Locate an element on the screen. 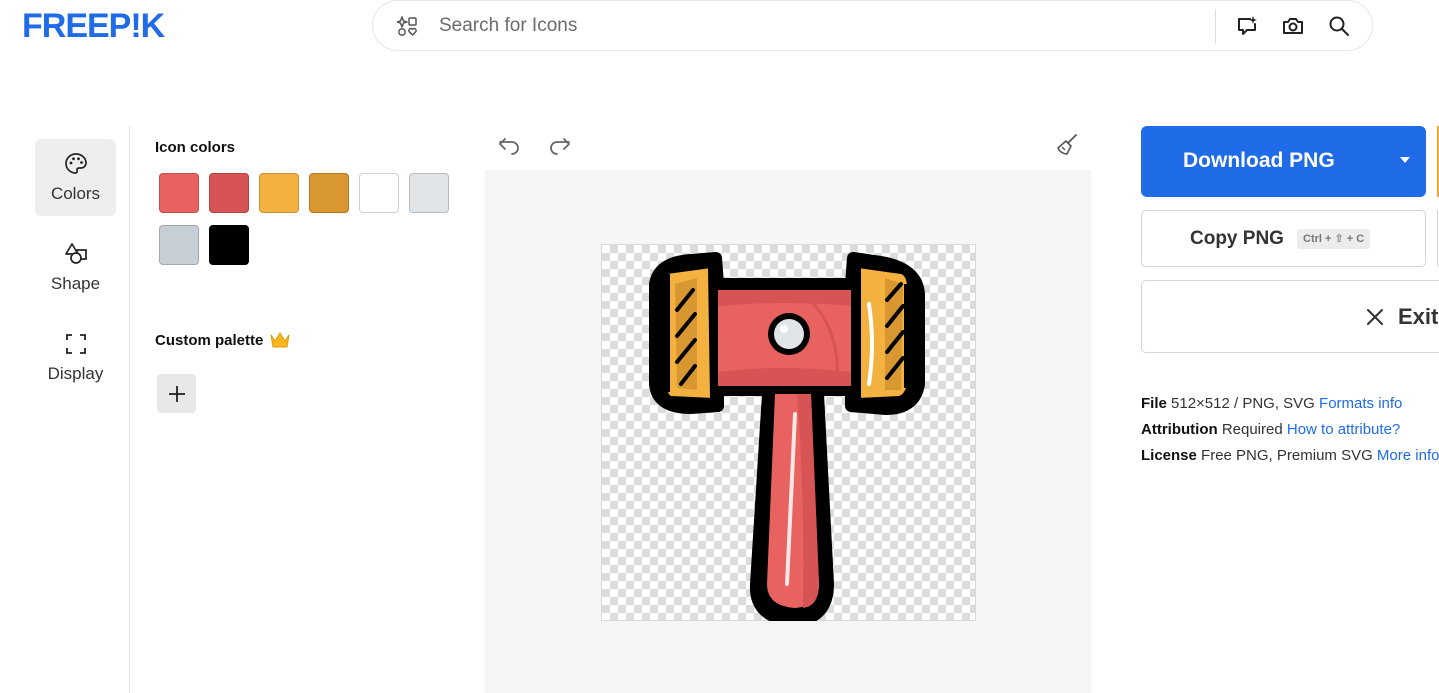 Image resolution: width=1439 pixels, height=693 pixels. download-png-button: Download PNG is located at coordinates (1283, 161).